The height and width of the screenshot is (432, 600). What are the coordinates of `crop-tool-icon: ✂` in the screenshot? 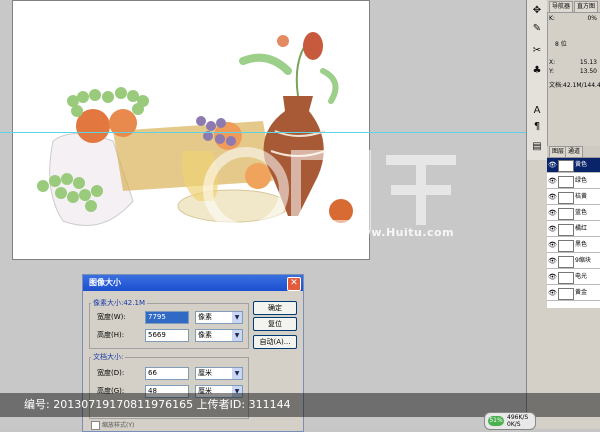 It's located at (537, 51).